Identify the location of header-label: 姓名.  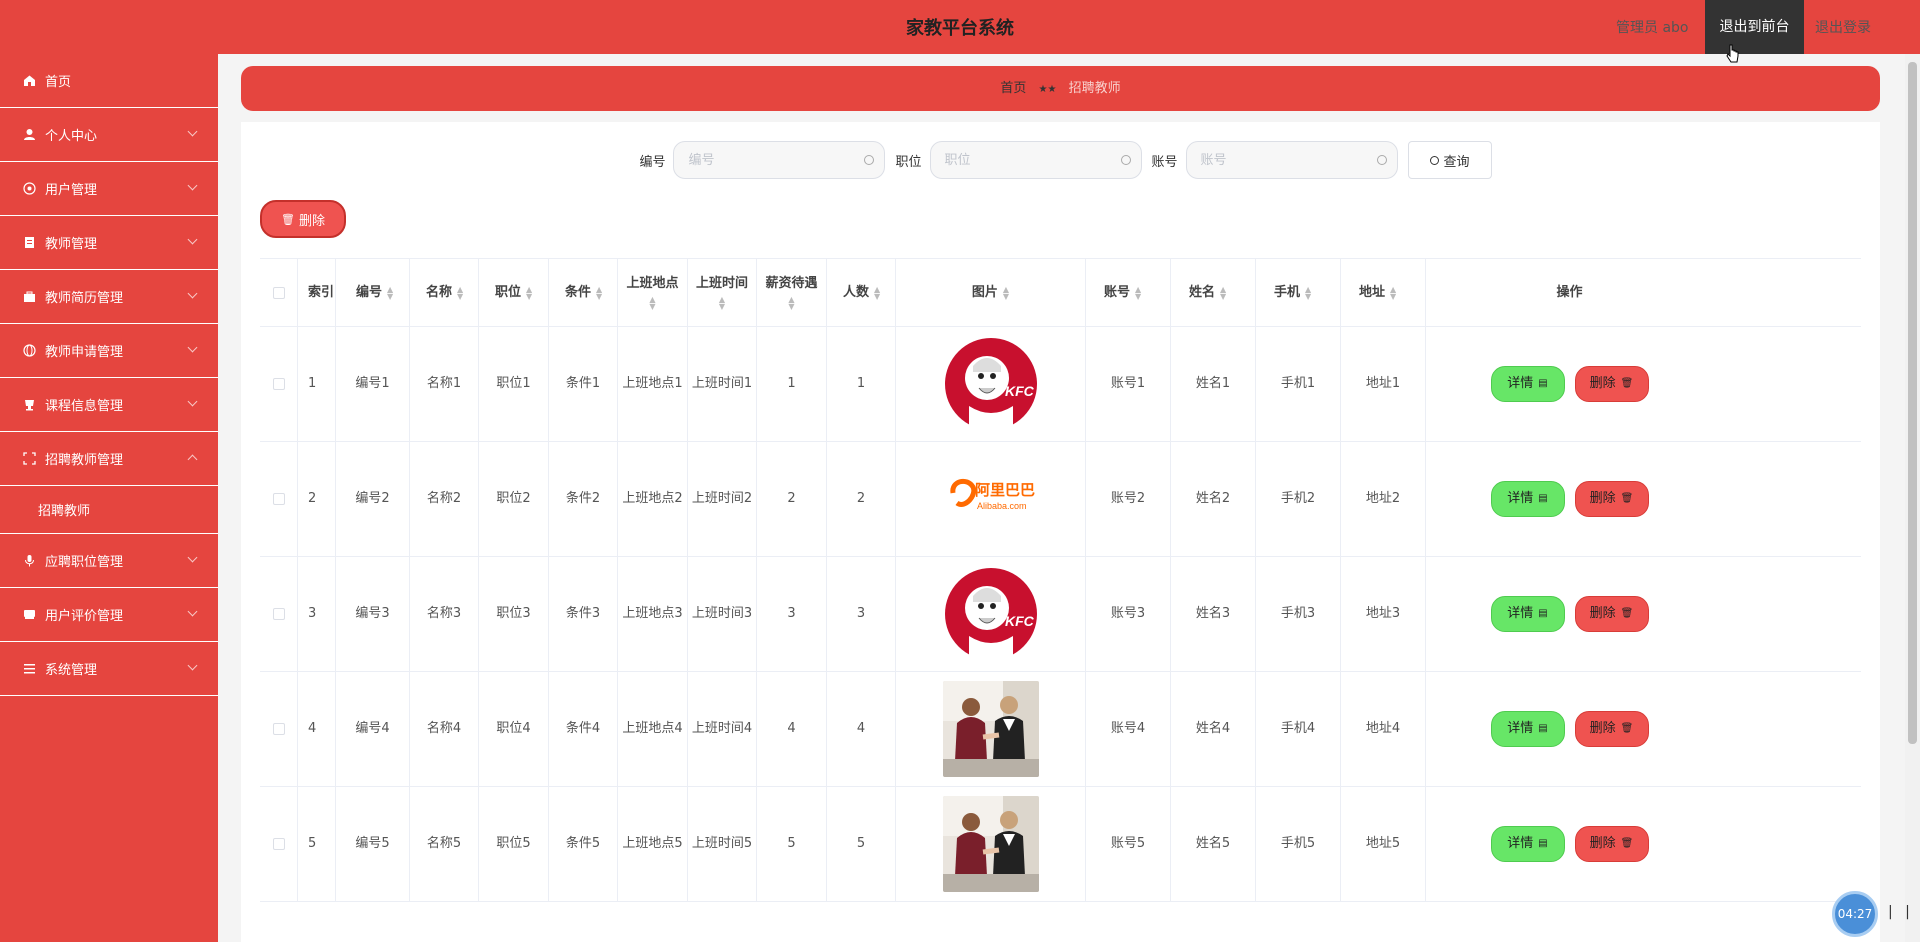
(1202, 292).